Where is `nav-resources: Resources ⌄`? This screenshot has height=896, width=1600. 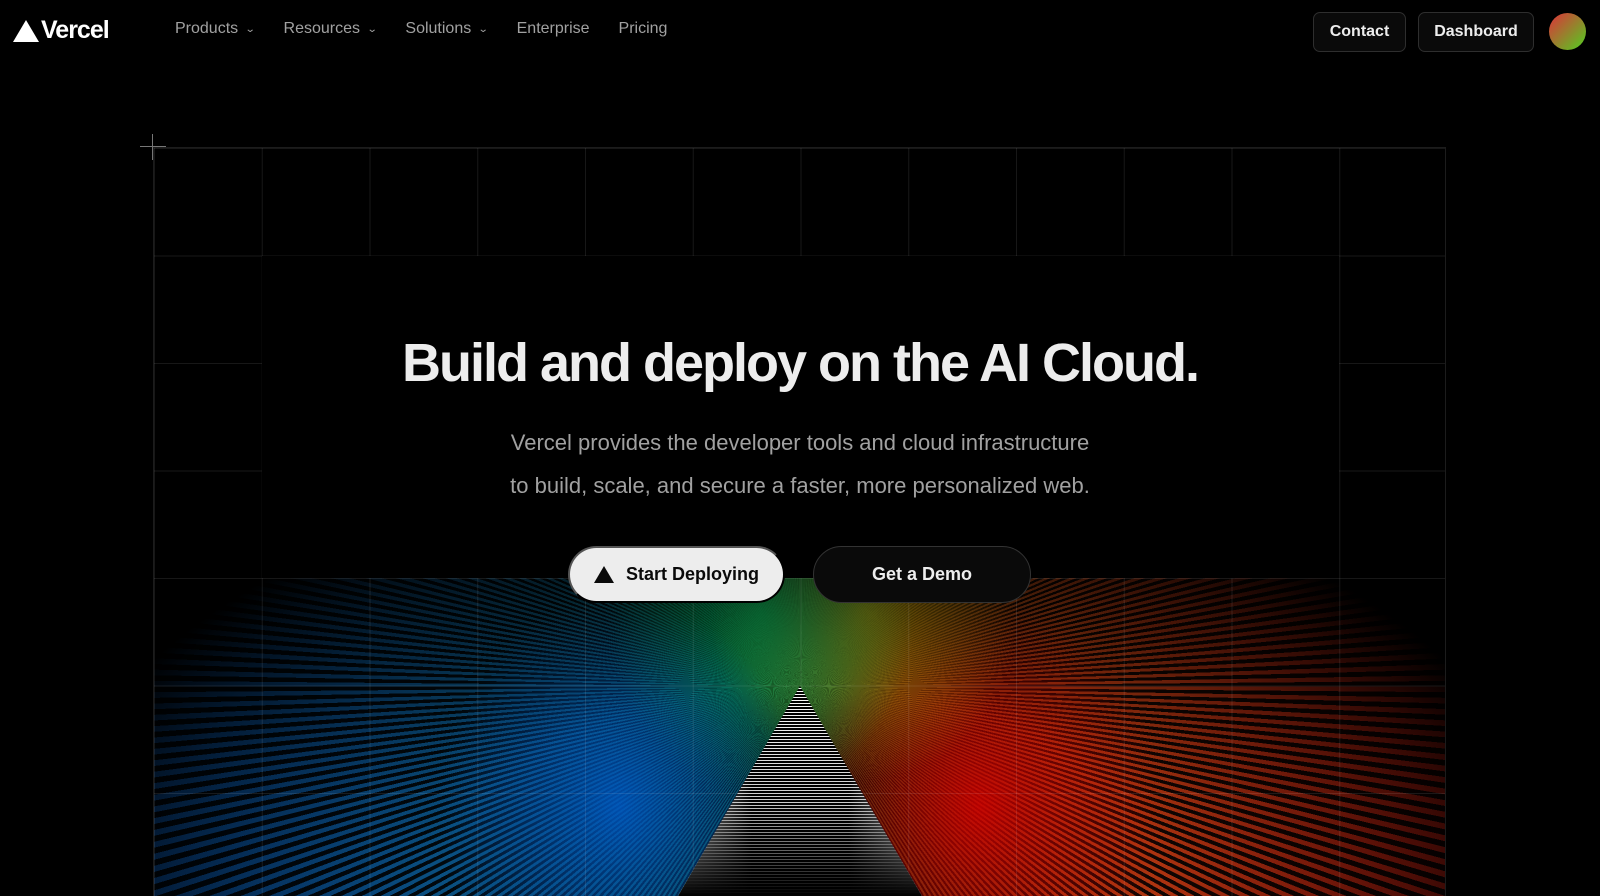 nav-resources: Resources ⌄ is located at coordinates (330, 29).